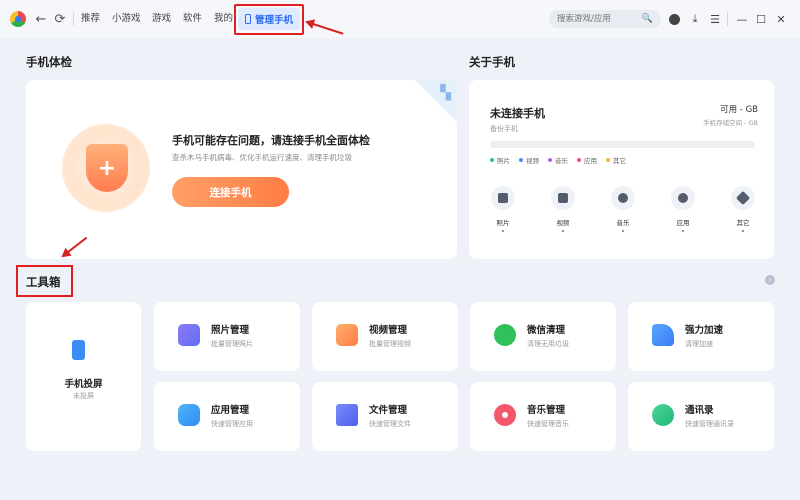  I want to click on close-button: ✕, so click(781, 19).